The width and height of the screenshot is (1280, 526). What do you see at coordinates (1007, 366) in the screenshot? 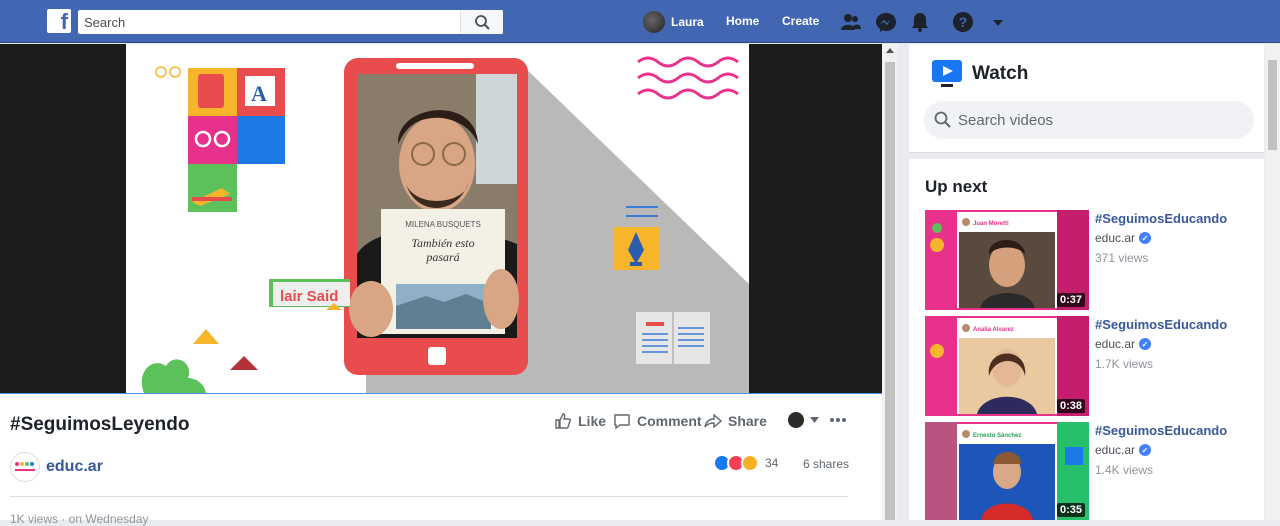
I see `video-thumbnail: Analia Alvarez 0:38` at bounding box center [1007, 366].